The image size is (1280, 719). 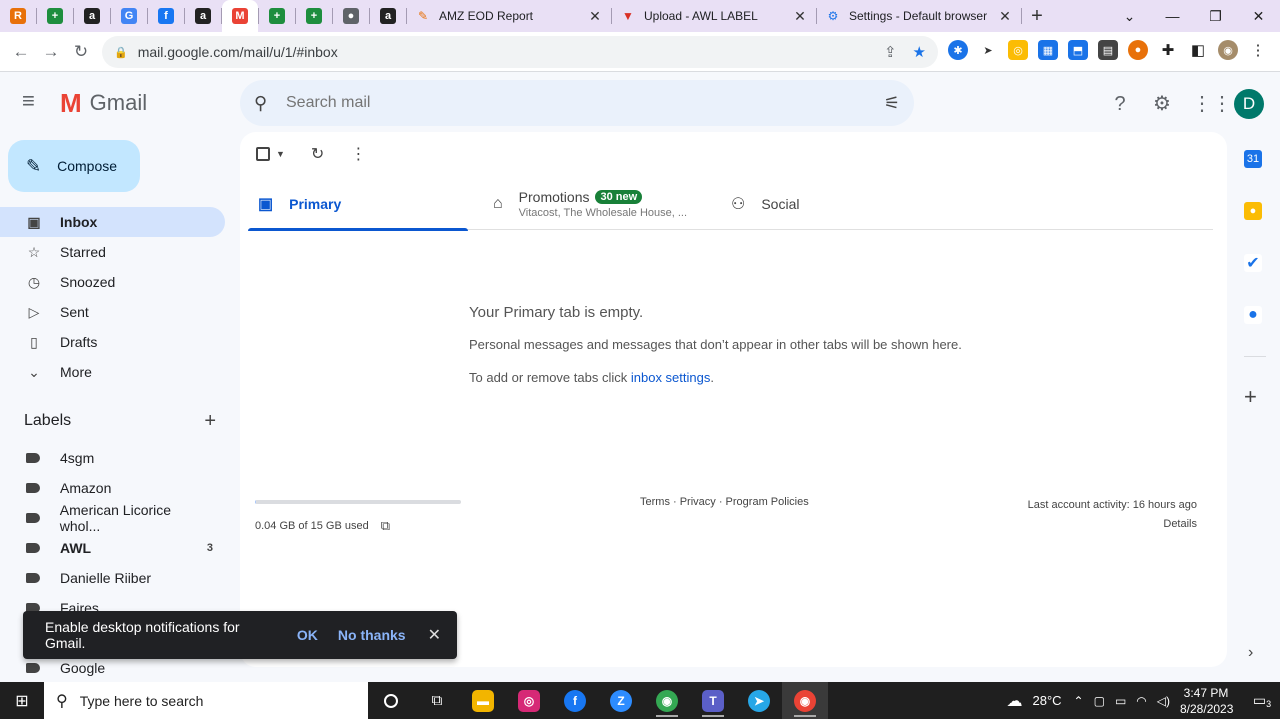 I want to click on volume-icon: ◁), so click(x=1163, y=701).